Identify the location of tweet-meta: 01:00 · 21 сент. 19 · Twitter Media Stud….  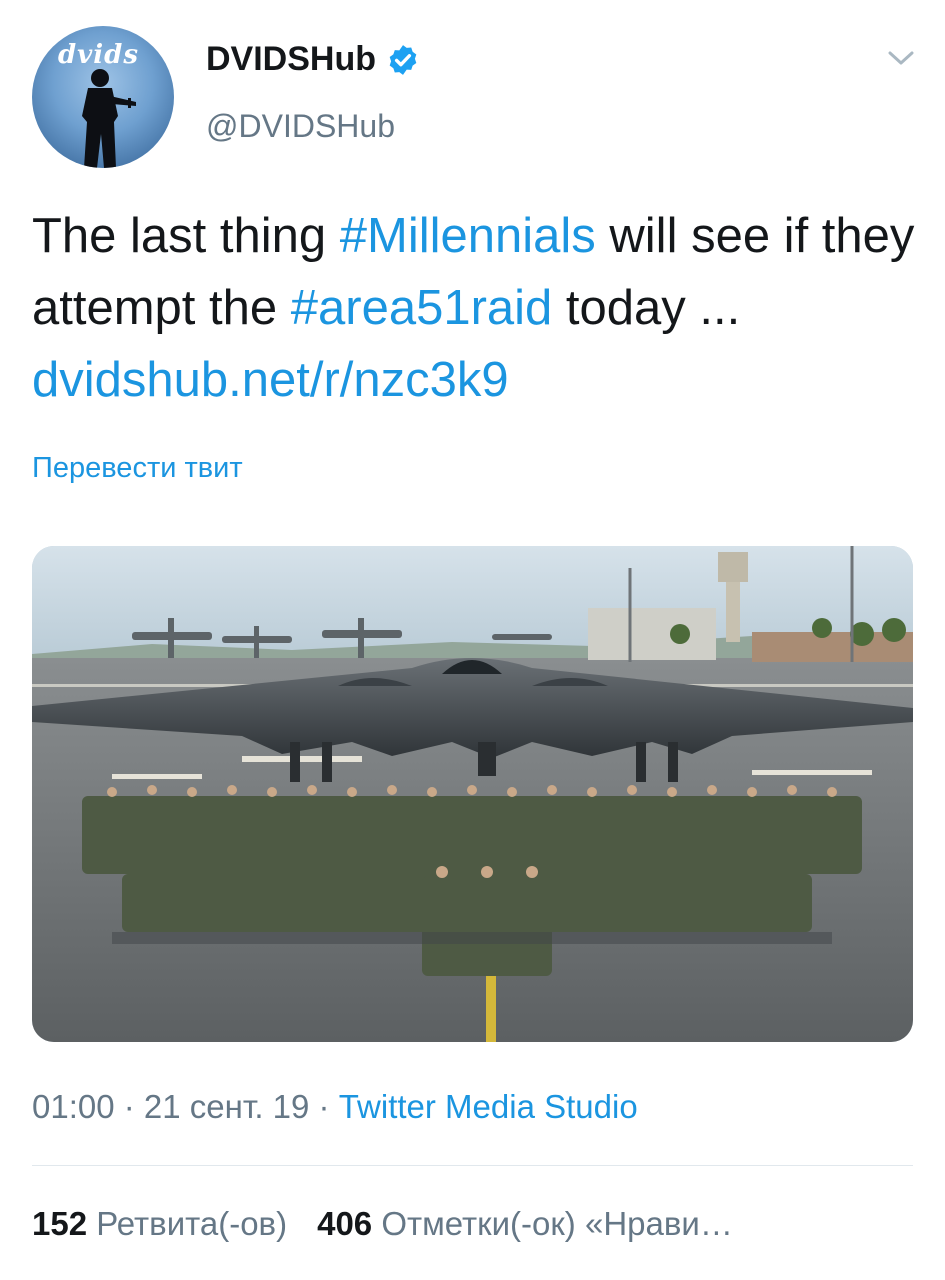
(335, 1107).